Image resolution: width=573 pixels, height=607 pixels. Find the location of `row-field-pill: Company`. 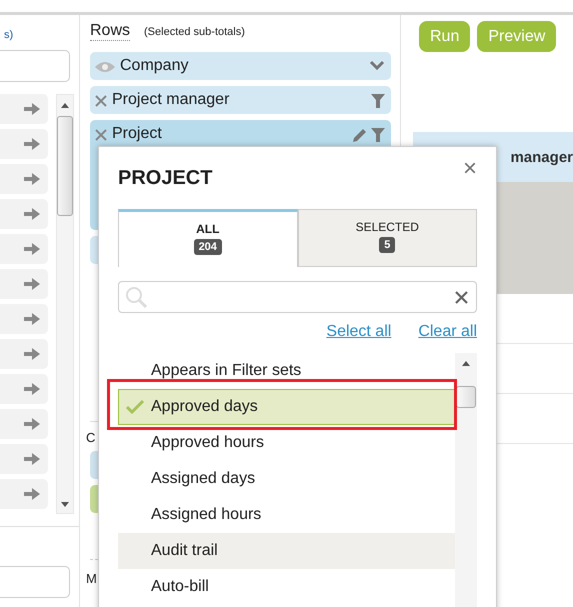

row-field-pill: Company is located at coordinates (240, 66).